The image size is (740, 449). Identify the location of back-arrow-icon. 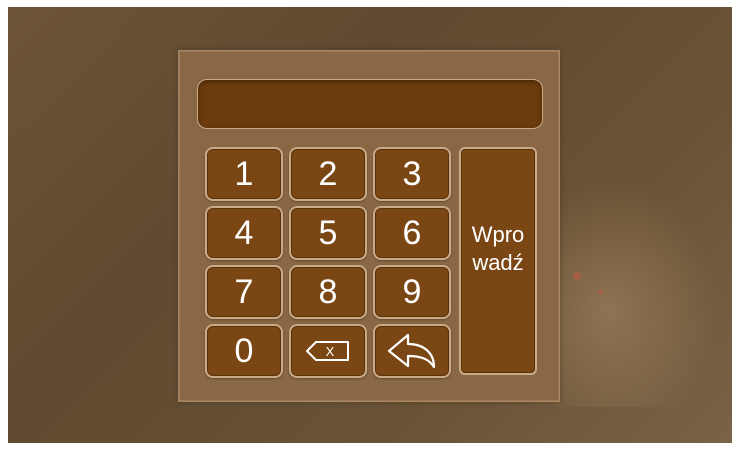
(411, 351).